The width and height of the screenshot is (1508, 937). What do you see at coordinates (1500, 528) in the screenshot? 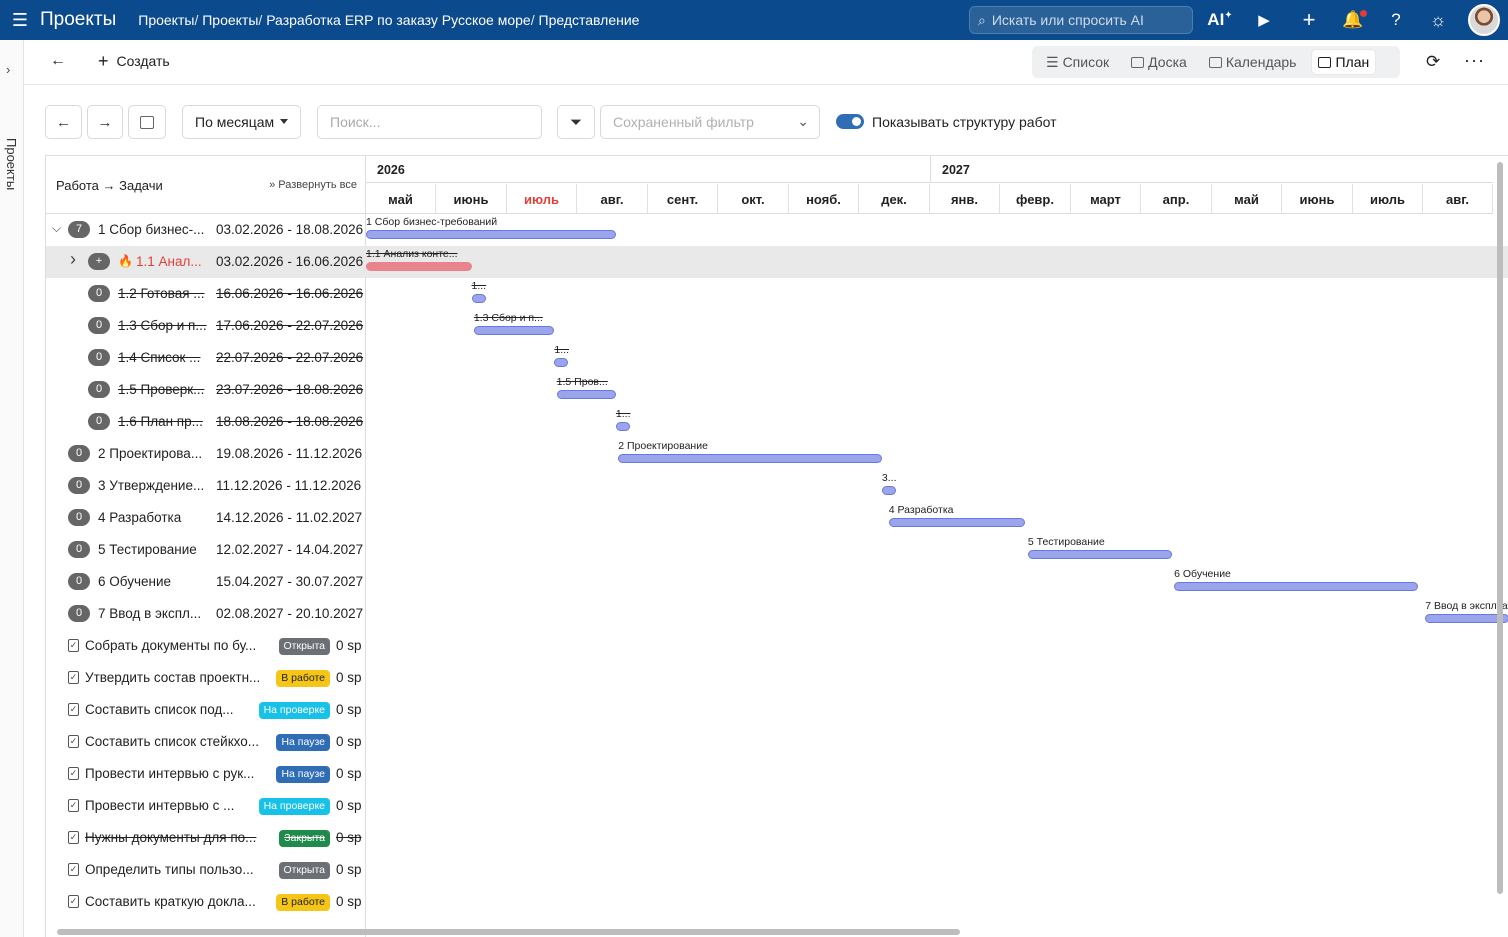
I see `vertical-scrollbar` at bounding box center [1500, 528].